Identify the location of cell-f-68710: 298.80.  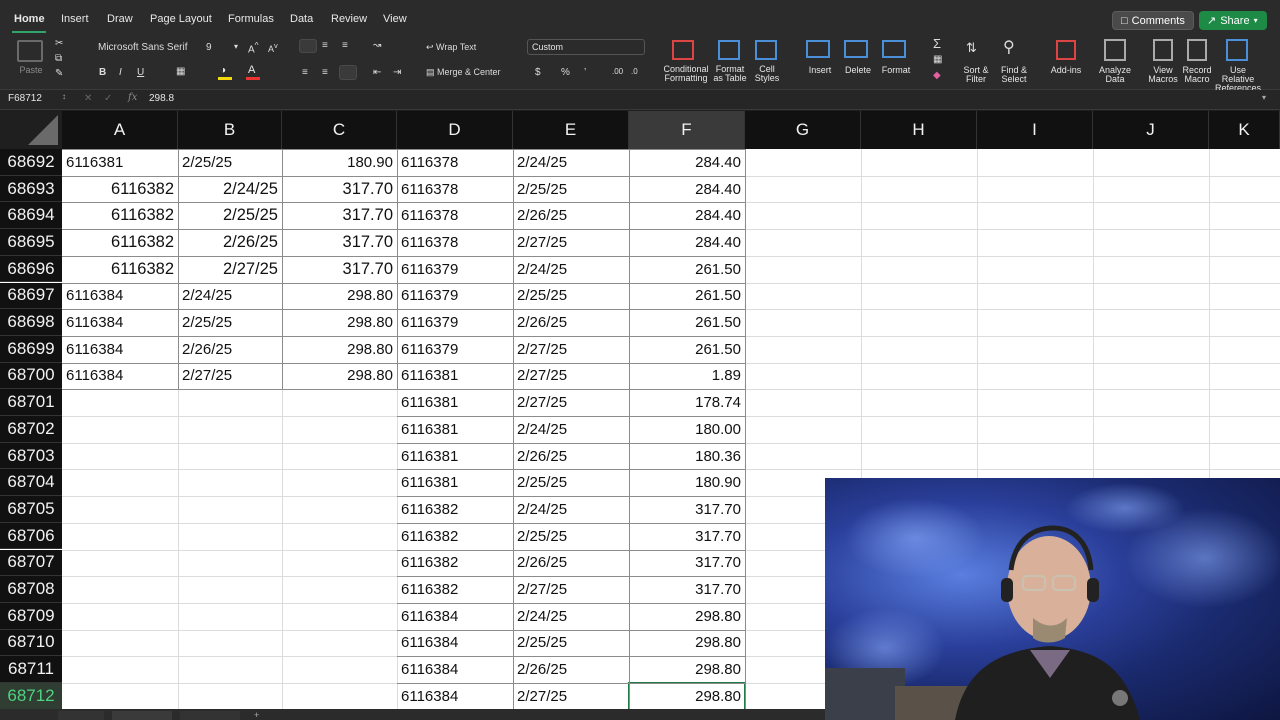
(687, 643).